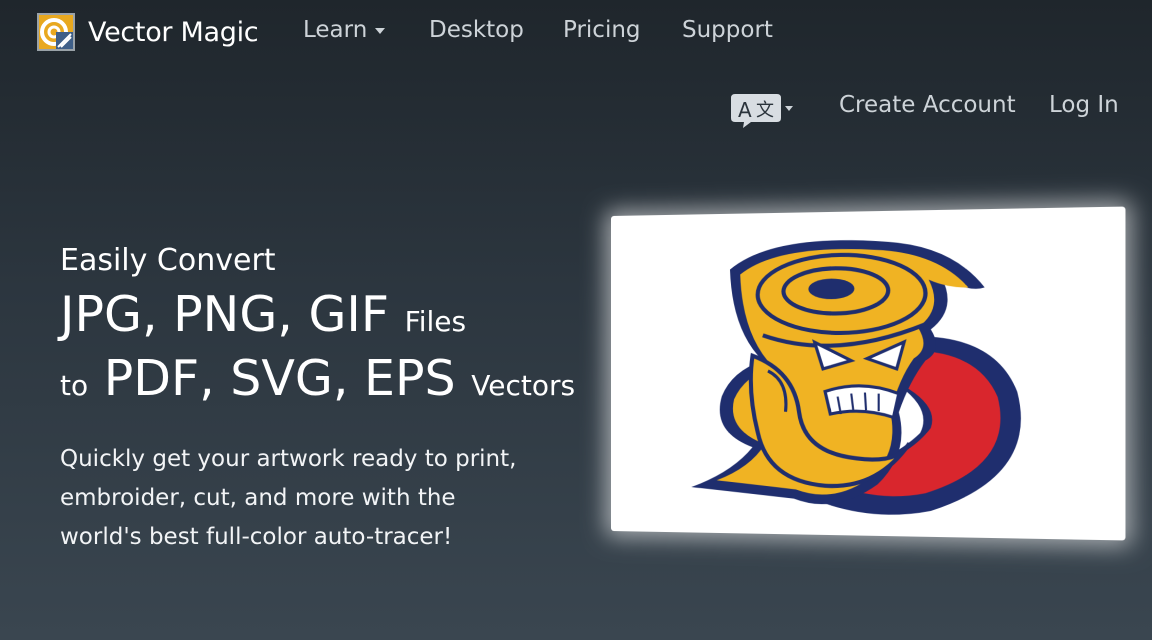 The image size is (1152, 640). I want to click on svg-text: 文, so click(765, 110).